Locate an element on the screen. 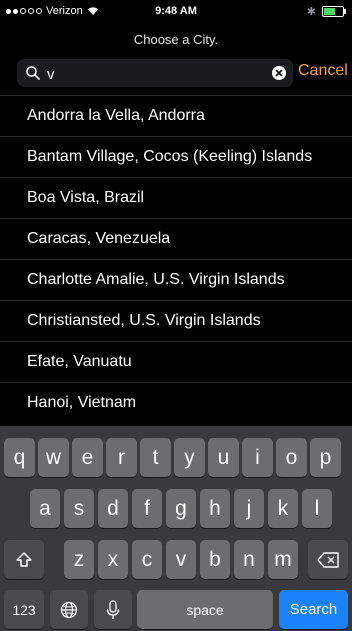 Image resolution: width=352 pixels, height=631 pixels. globe-icon is located at coordinates (69, 609).